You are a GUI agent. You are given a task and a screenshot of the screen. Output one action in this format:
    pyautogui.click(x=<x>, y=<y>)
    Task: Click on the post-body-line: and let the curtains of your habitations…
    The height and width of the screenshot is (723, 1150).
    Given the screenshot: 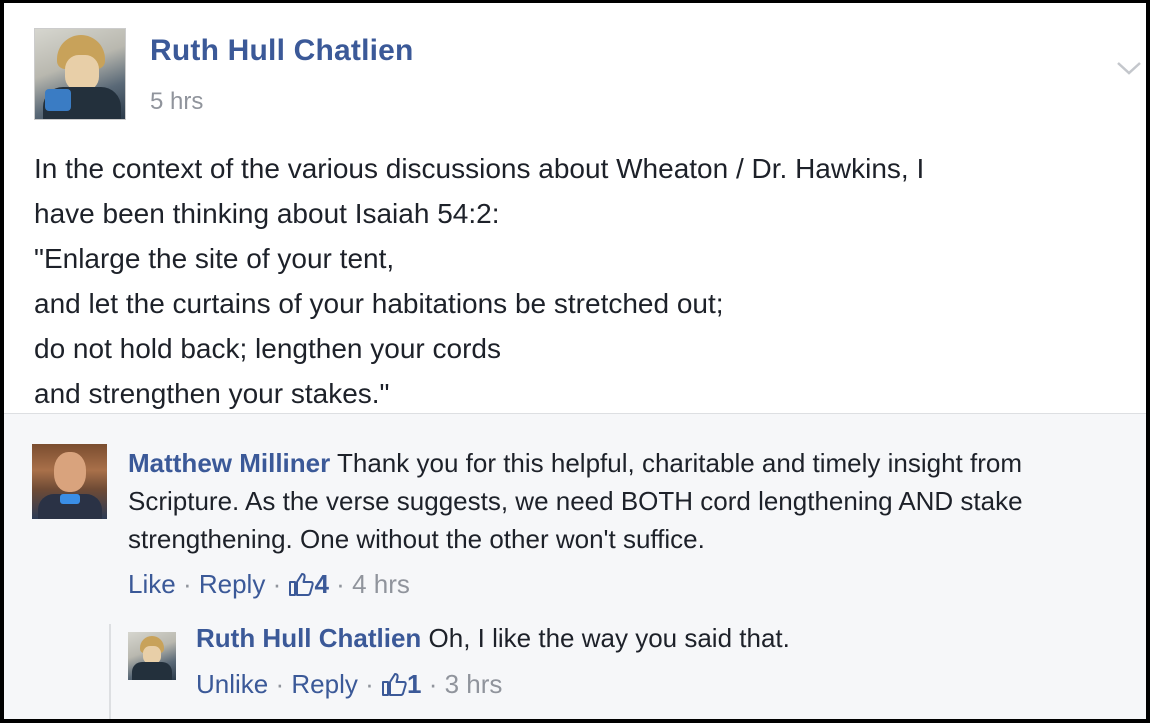 What is the action you would take?
    pyautogui.click(x=379, y=303)
    